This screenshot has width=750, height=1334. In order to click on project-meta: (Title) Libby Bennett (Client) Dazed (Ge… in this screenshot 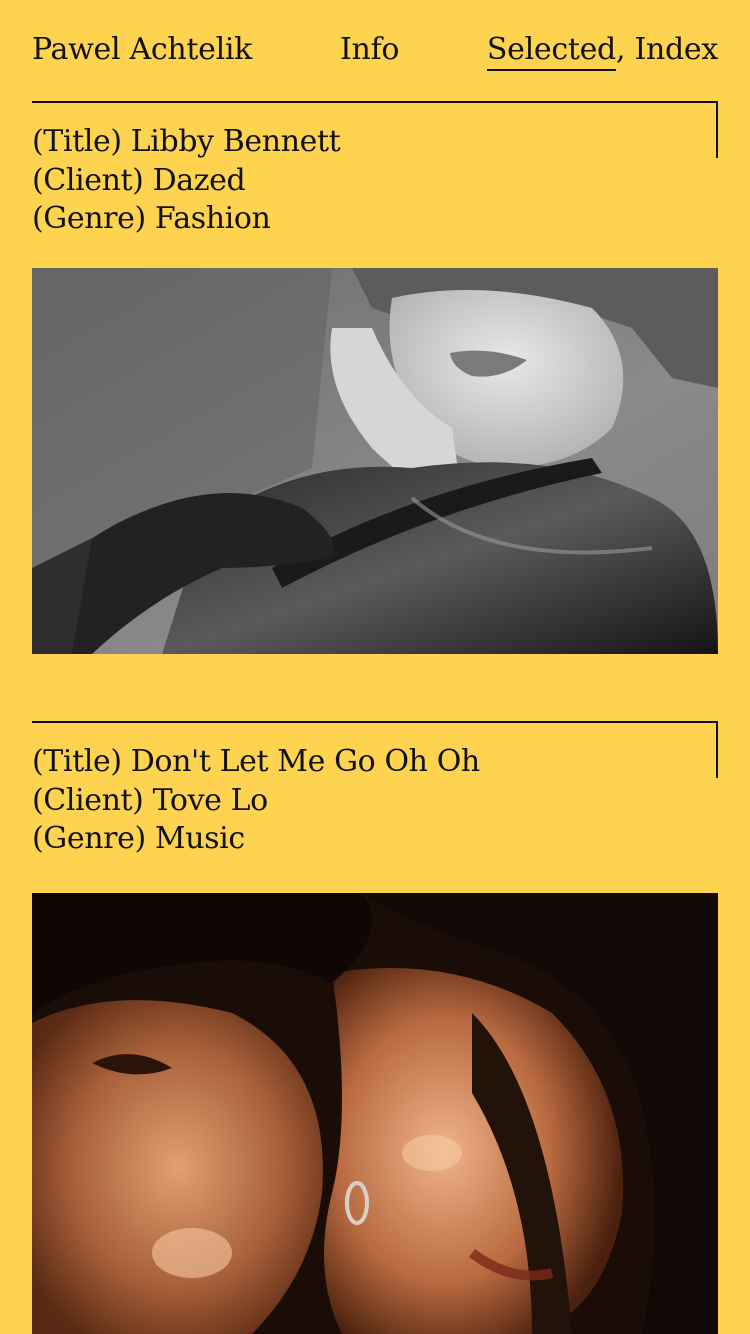, I will do `click(186, 181)`.